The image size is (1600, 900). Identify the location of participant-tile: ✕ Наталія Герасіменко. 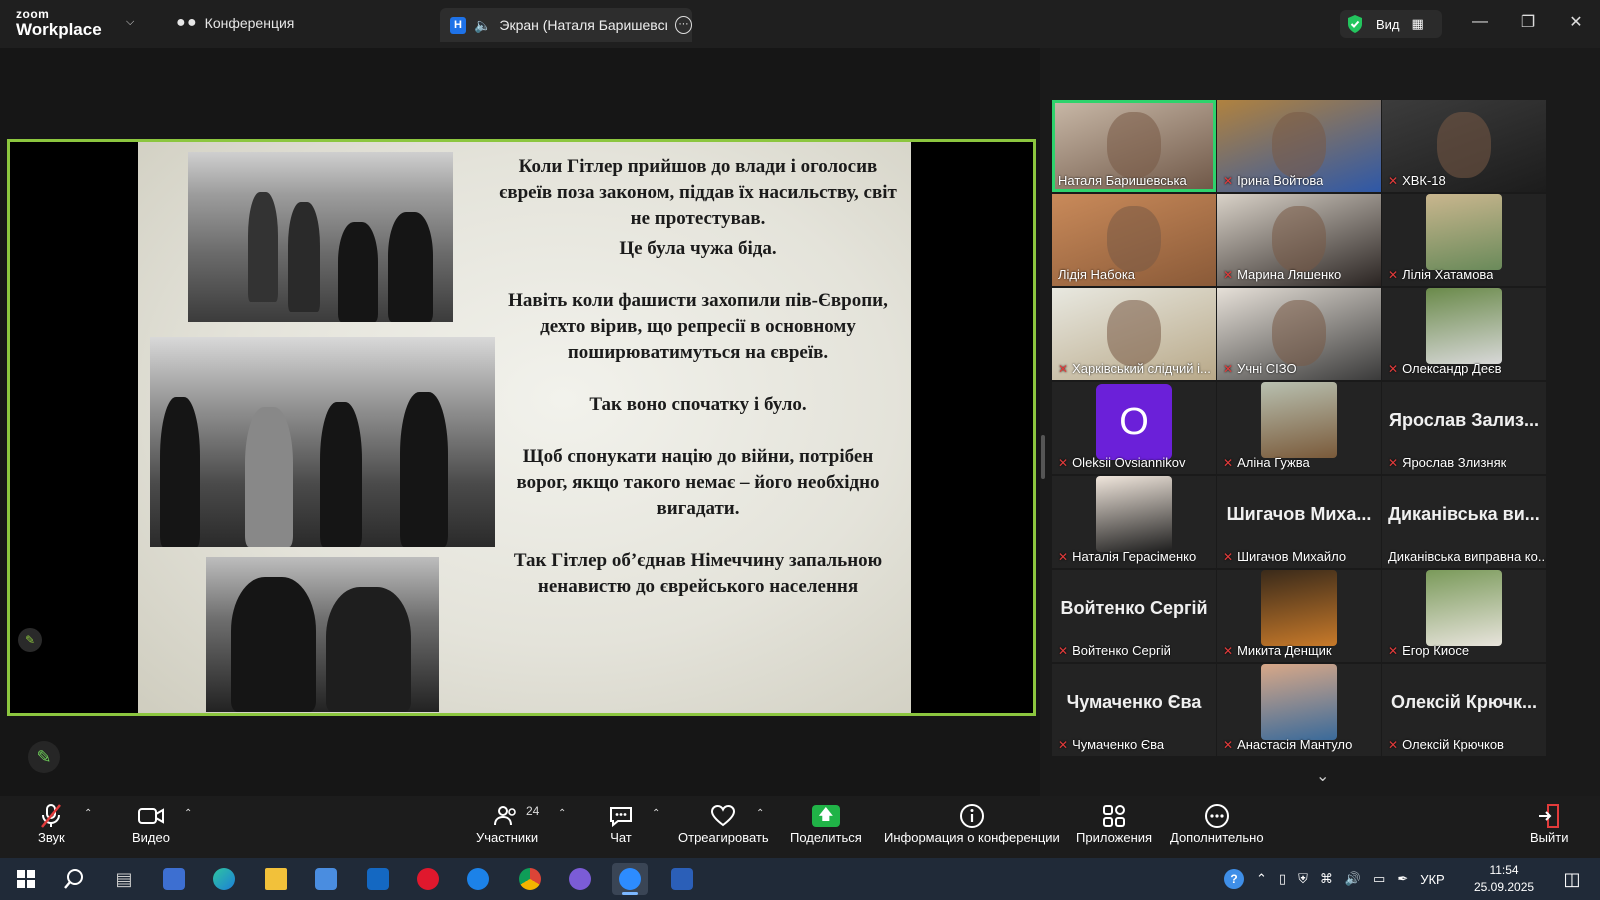
(1134, 522).